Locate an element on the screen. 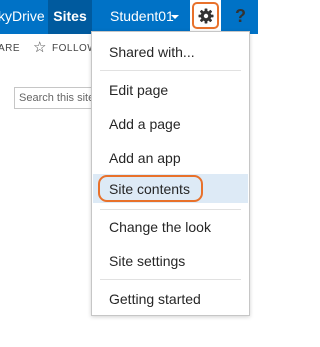 The image size is (320, 347). help-icon: ? is located at coordinates (240, 16).